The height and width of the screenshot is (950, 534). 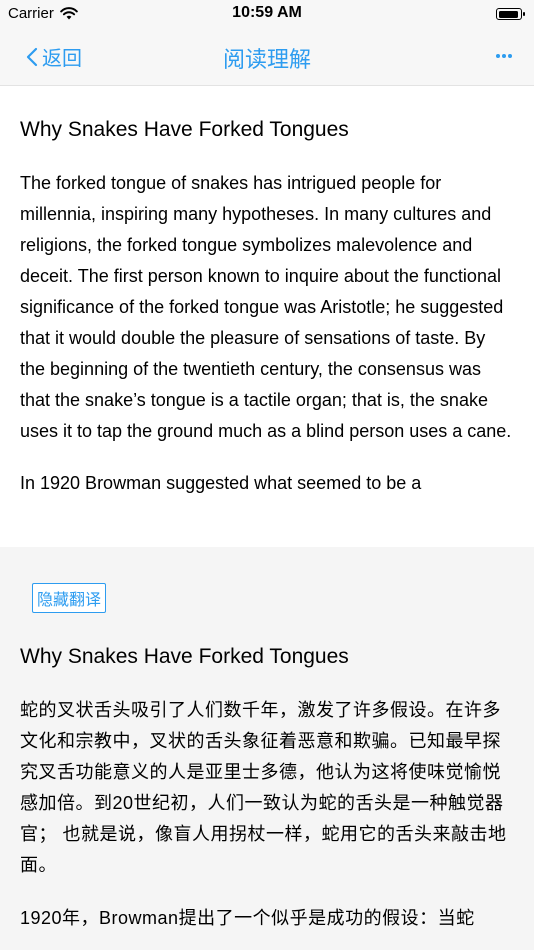 I want to click on hide-translation-button: 隐藏翻译, so click(x=69, y=598).